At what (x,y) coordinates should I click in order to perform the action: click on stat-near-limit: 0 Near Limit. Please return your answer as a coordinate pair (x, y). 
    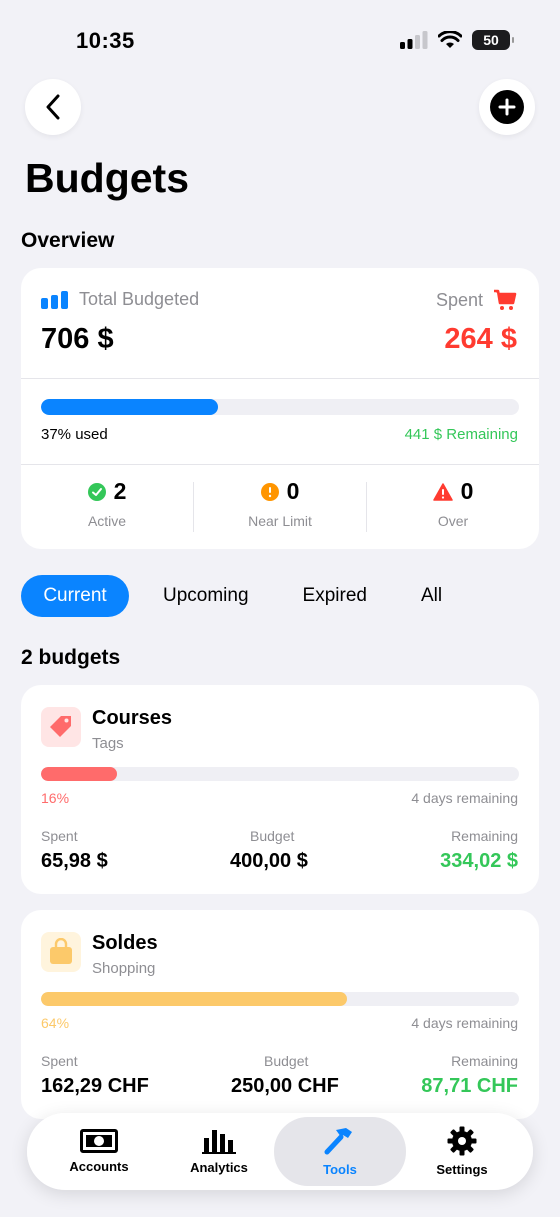
    Looking at the image, I should click on (280, 503).